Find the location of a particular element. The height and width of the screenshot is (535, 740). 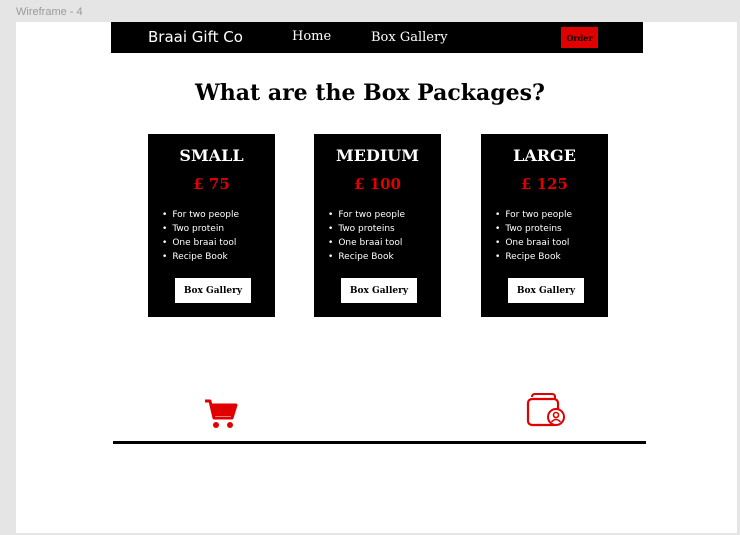

navbar: Braai Gift Co Home Box Gallery Order is located at coordinates (377, 37).